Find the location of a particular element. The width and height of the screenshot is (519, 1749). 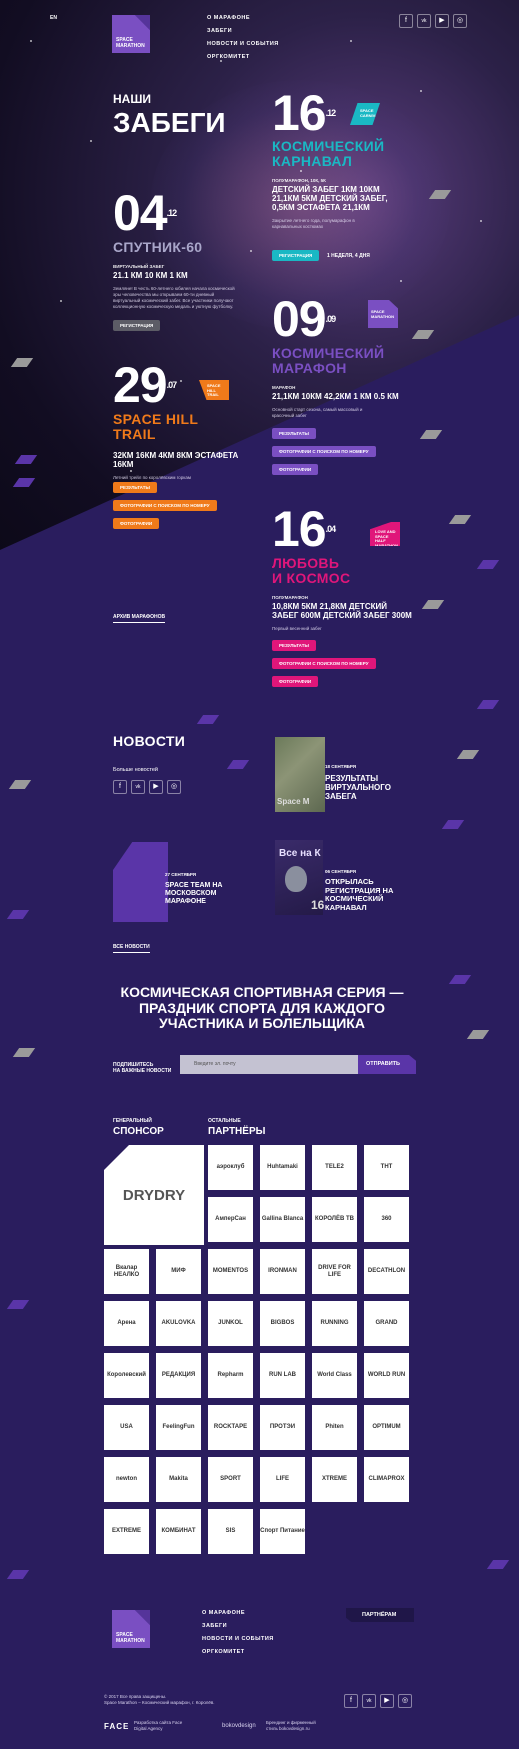

nav-news: НОВОСТИ И СОБЫТИЯ is located at coordinates (243, 44).